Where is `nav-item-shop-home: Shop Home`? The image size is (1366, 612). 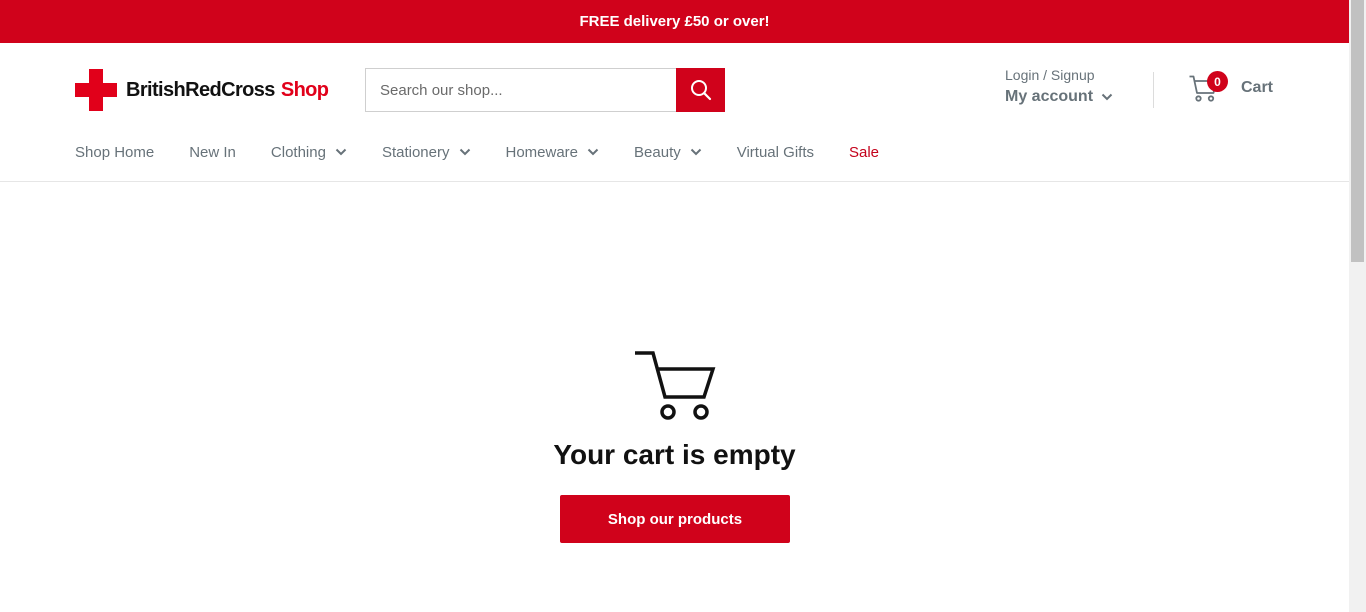
nav-item-shop-home: Shop Home is located at coordinates (114, 152).